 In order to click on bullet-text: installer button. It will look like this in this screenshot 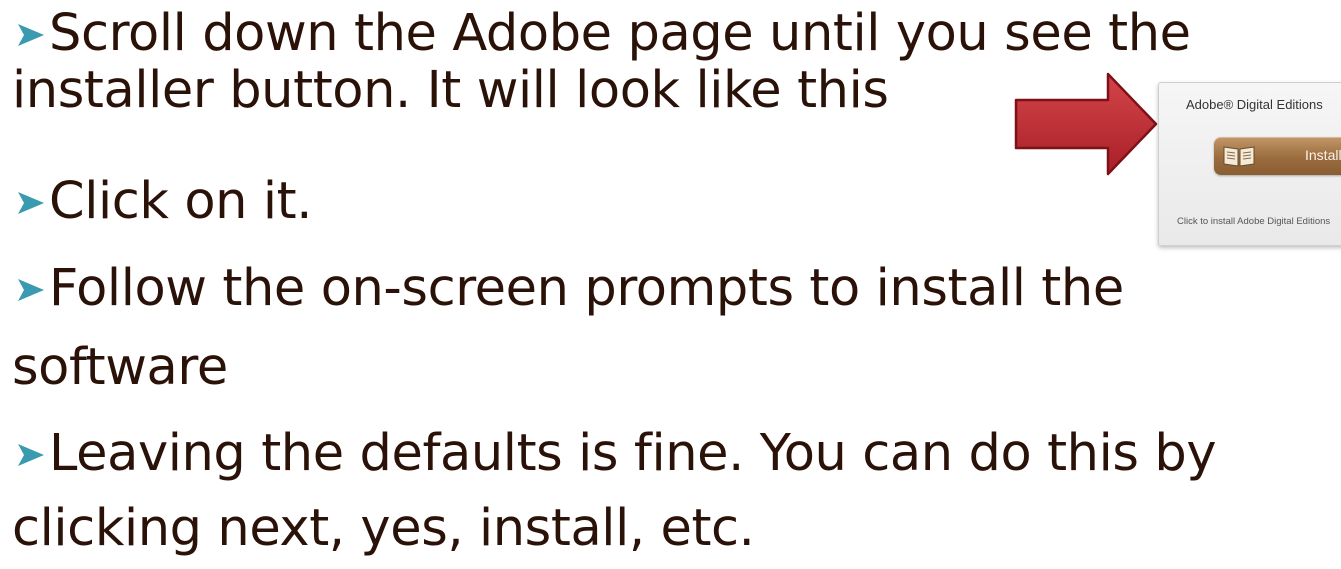, I will do `click(450, 90)`.